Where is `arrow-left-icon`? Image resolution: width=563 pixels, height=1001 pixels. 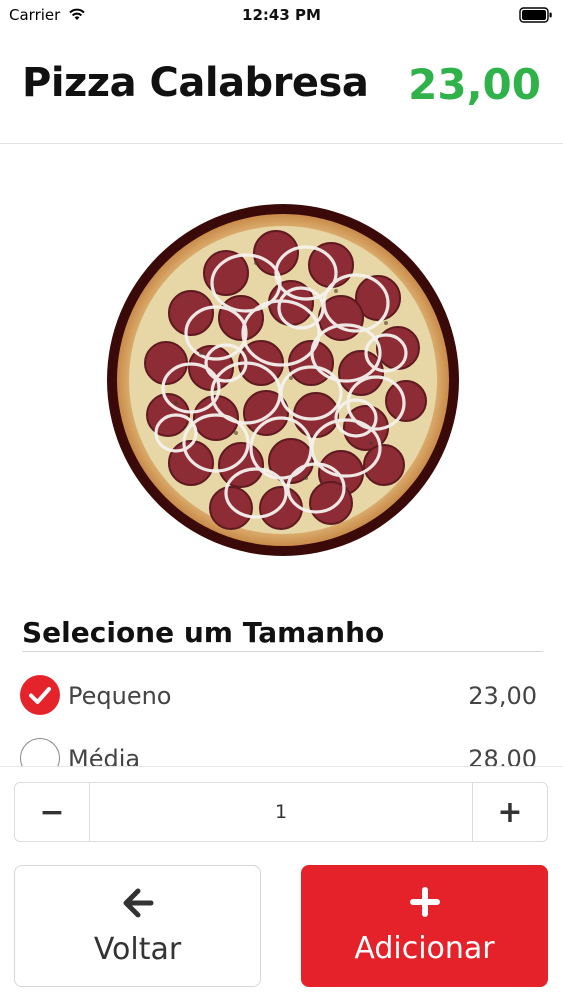
arrow-left-icon is located at coordinates (137, 903).